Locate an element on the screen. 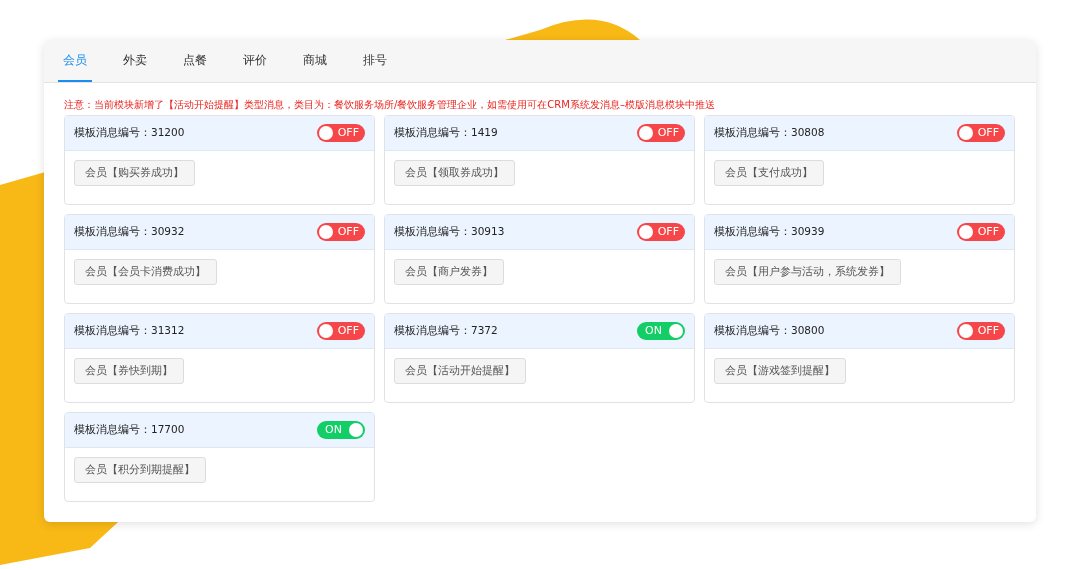  template-button: 会员【券快到期】 is located at coordinates (129, 371).